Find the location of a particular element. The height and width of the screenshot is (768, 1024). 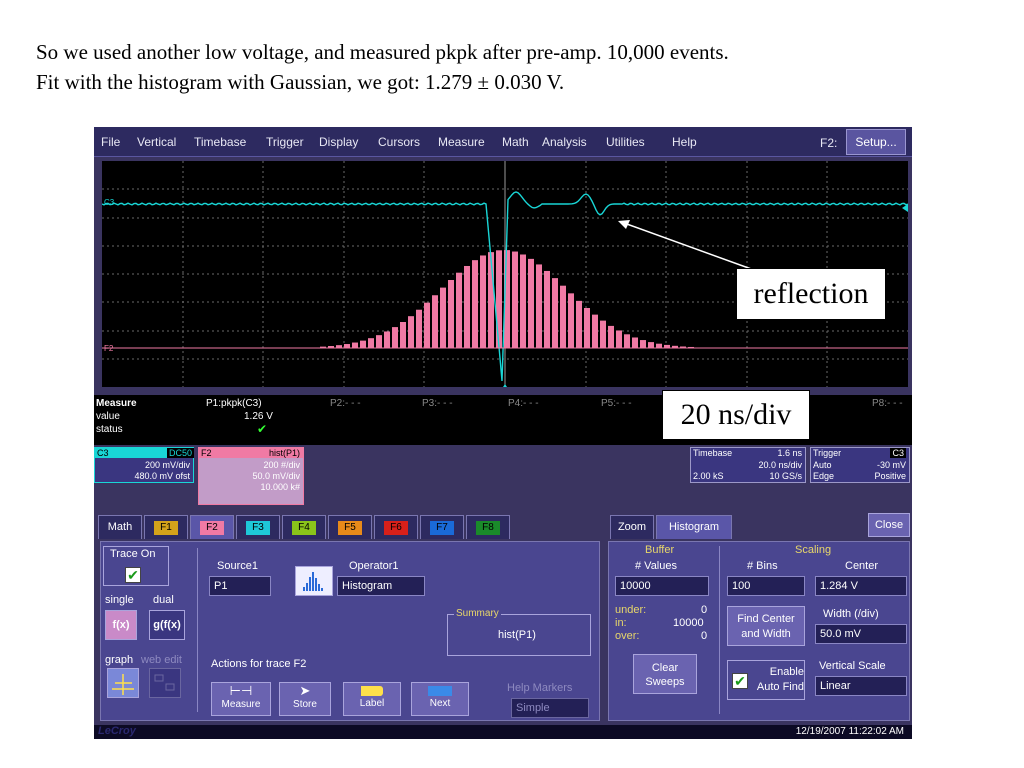

values-field: 10000 is located at coordinates (662, 586).